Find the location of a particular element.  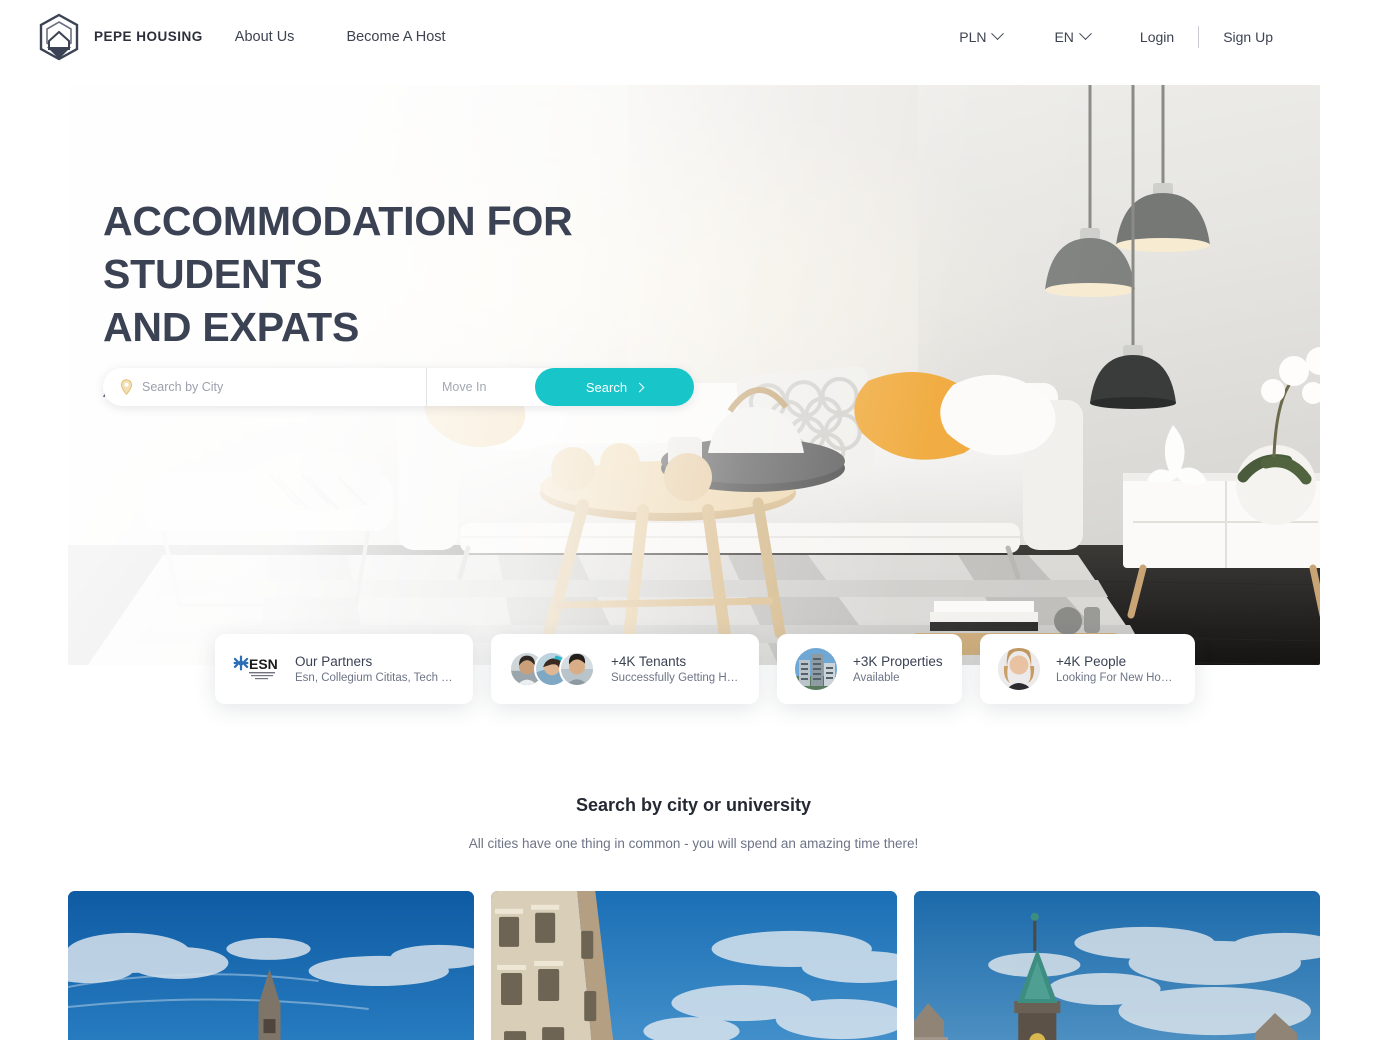

search-city-input is located at coordinates (284, 387).